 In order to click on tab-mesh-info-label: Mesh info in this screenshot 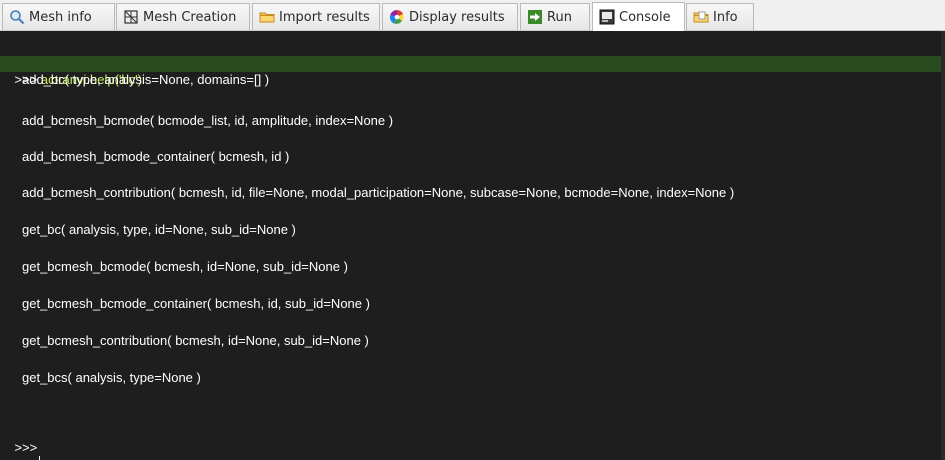, I will do `click(60, 17)`.